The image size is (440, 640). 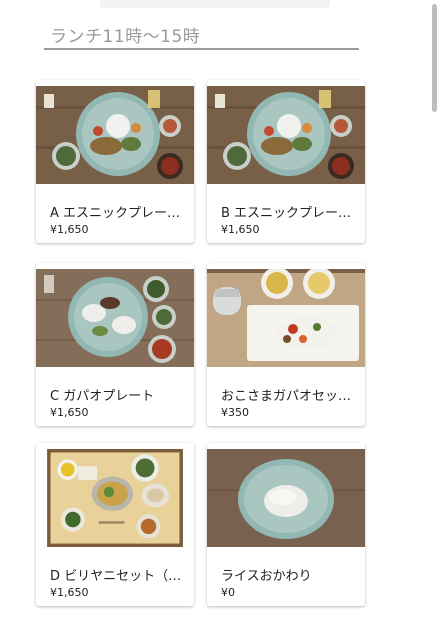 What do you see at coordinates (434, 58) in the screenshot?
I see `scrollbar` at bounding box center [434, 58].